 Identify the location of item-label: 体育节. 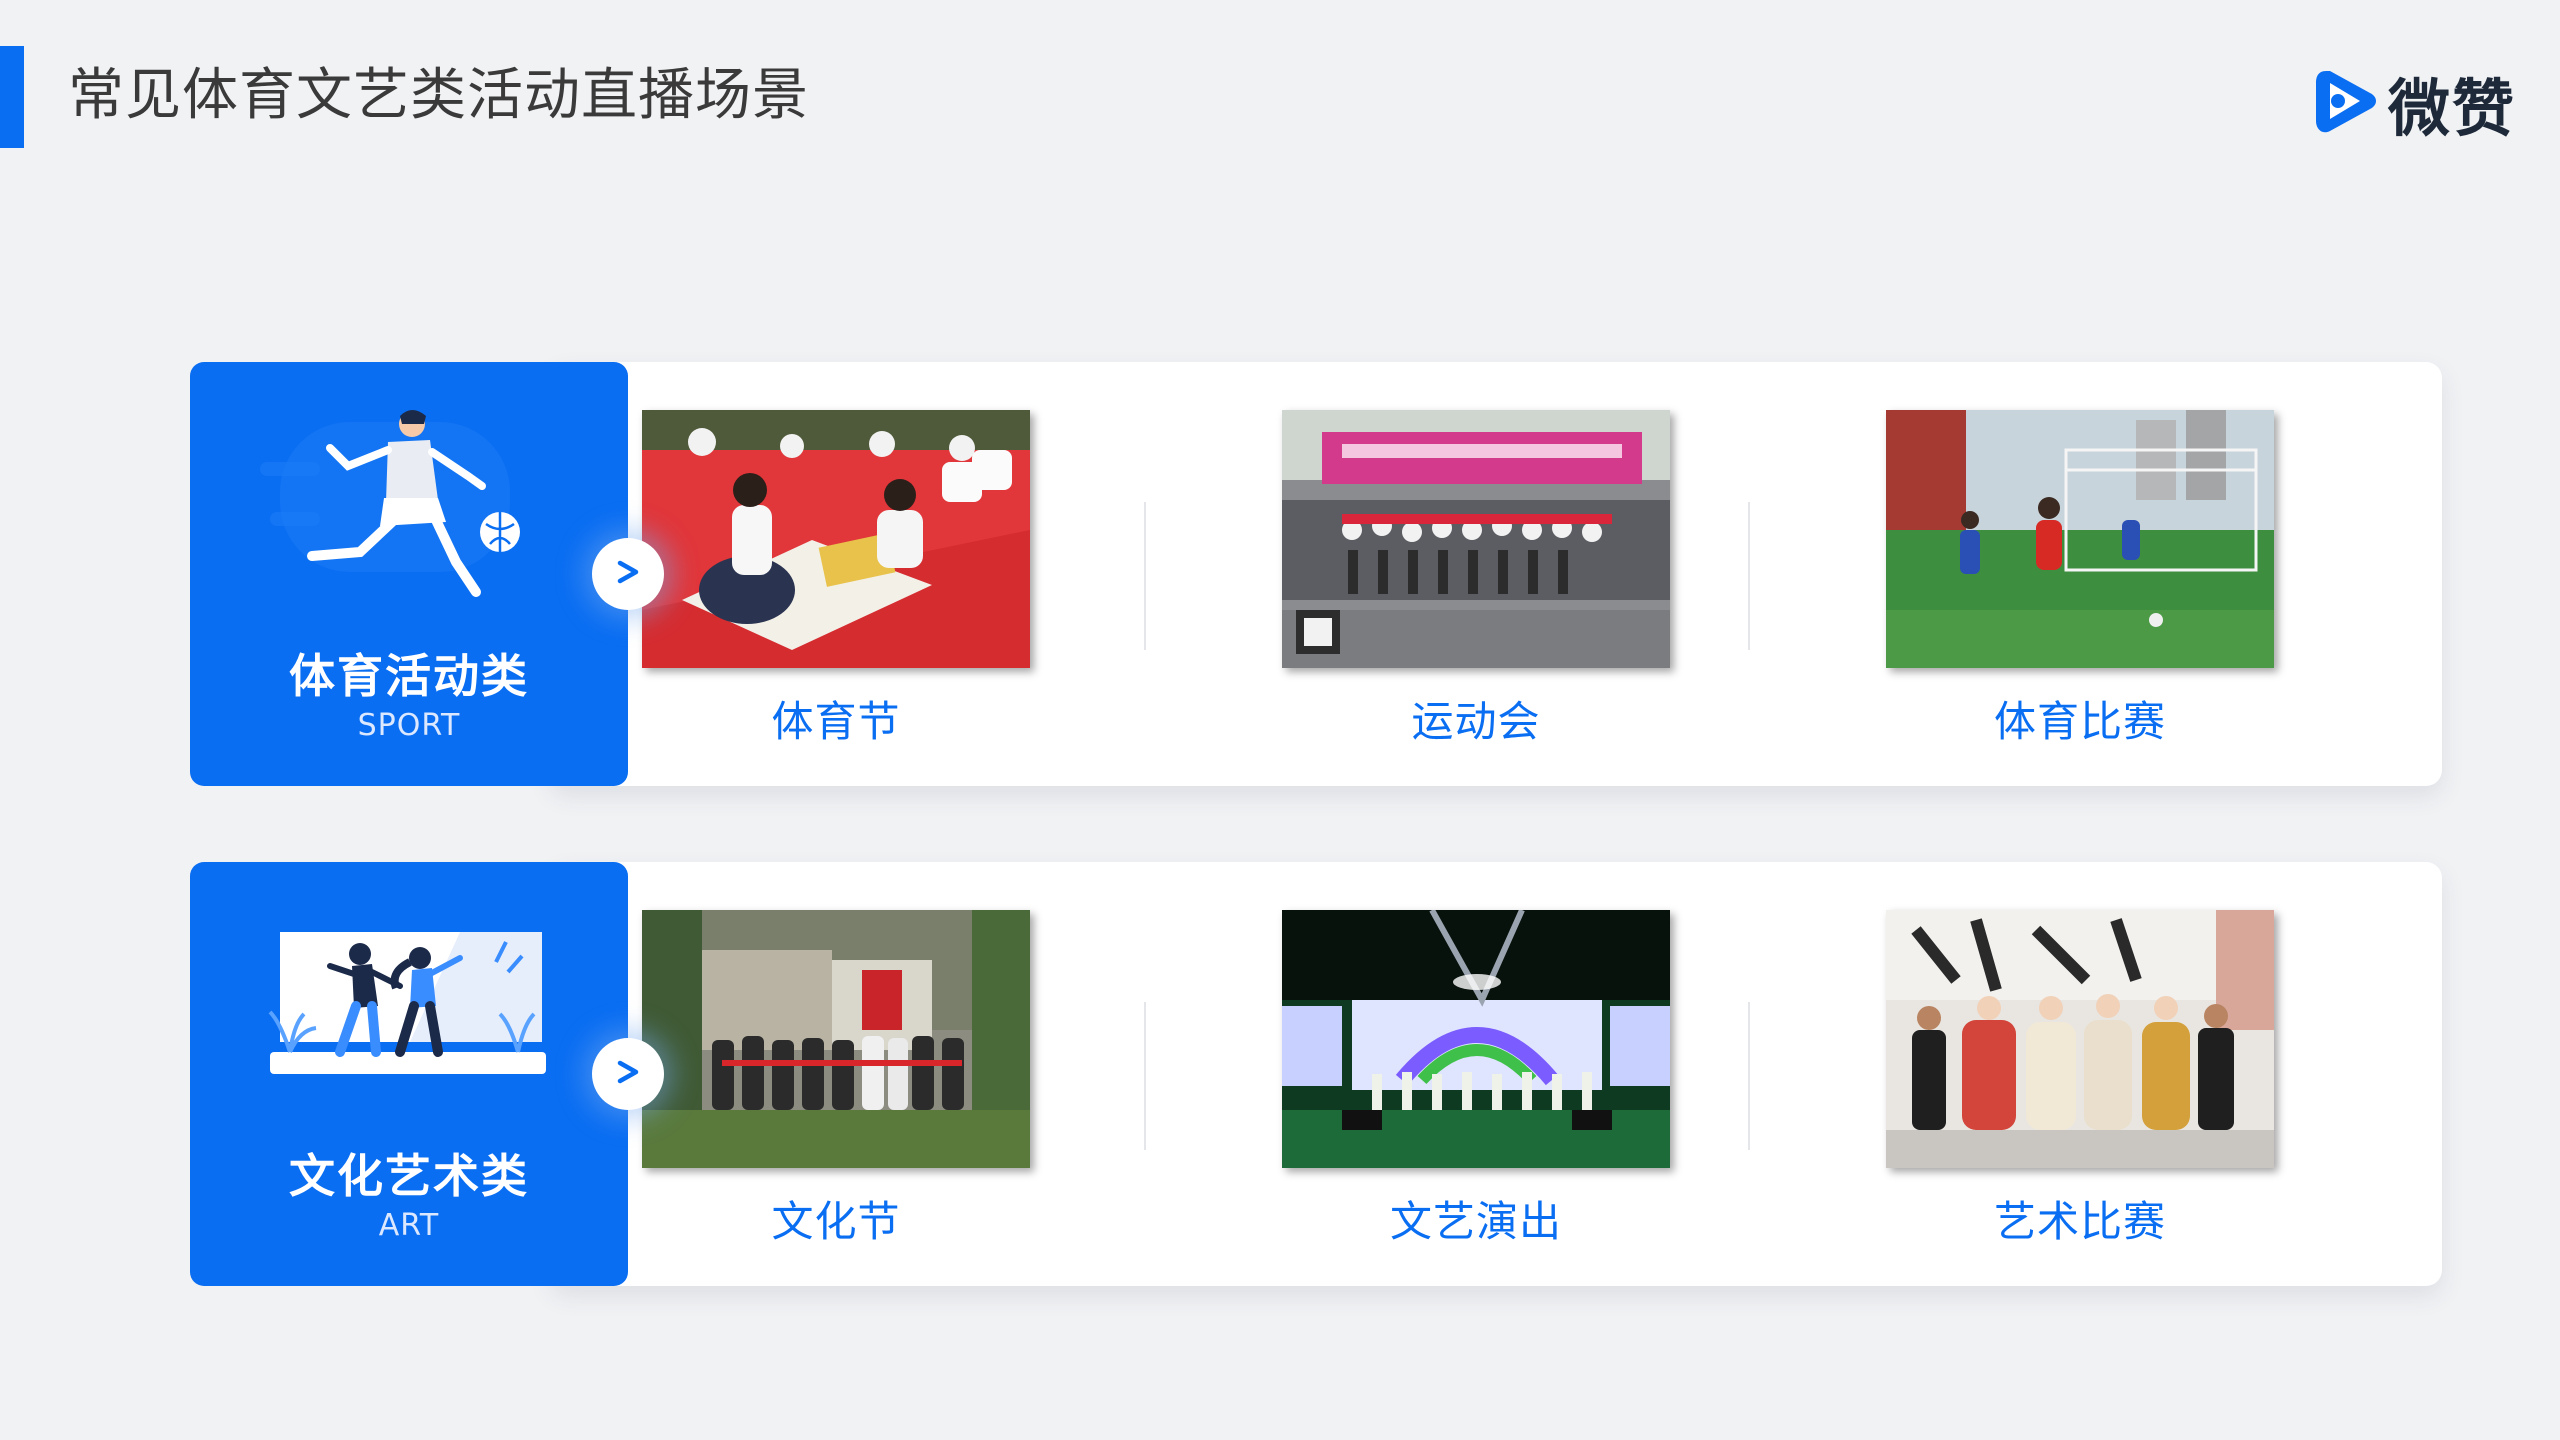
(836, 721).